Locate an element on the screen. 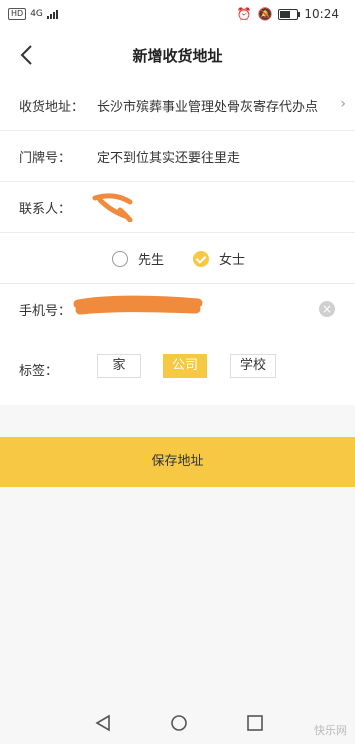 The width and height of the screenshot is (355, 744). watermark: 快乐网 is located at coordinates (330, 730).